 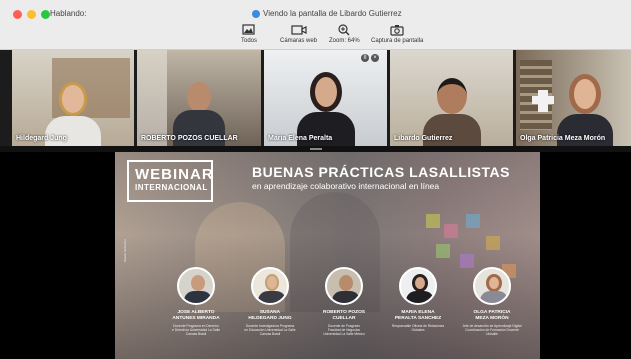 I want to click on webcams-button: Cámaras web, so click(x=298, y=34).